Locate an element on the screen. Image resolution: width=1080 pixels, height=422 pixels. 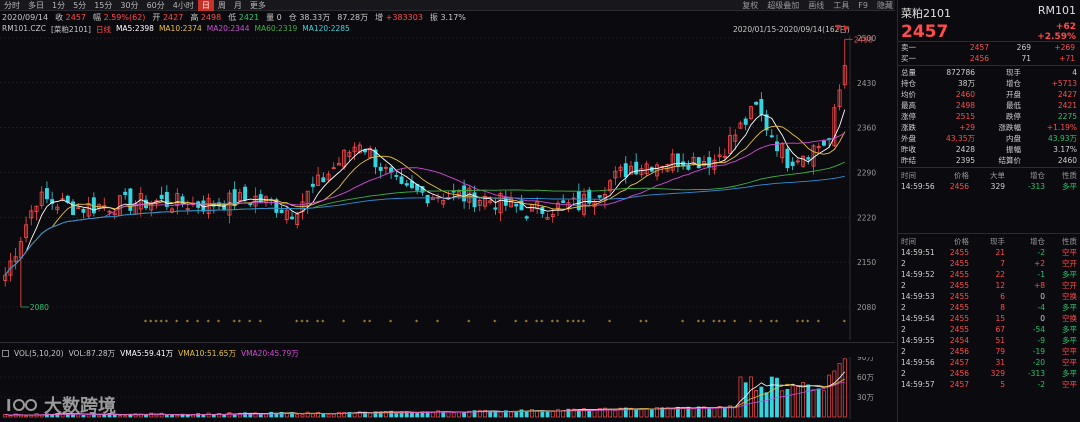
date-range: 2020/01/15-2020/09/14(162日) is located at coordinates (791, 29).